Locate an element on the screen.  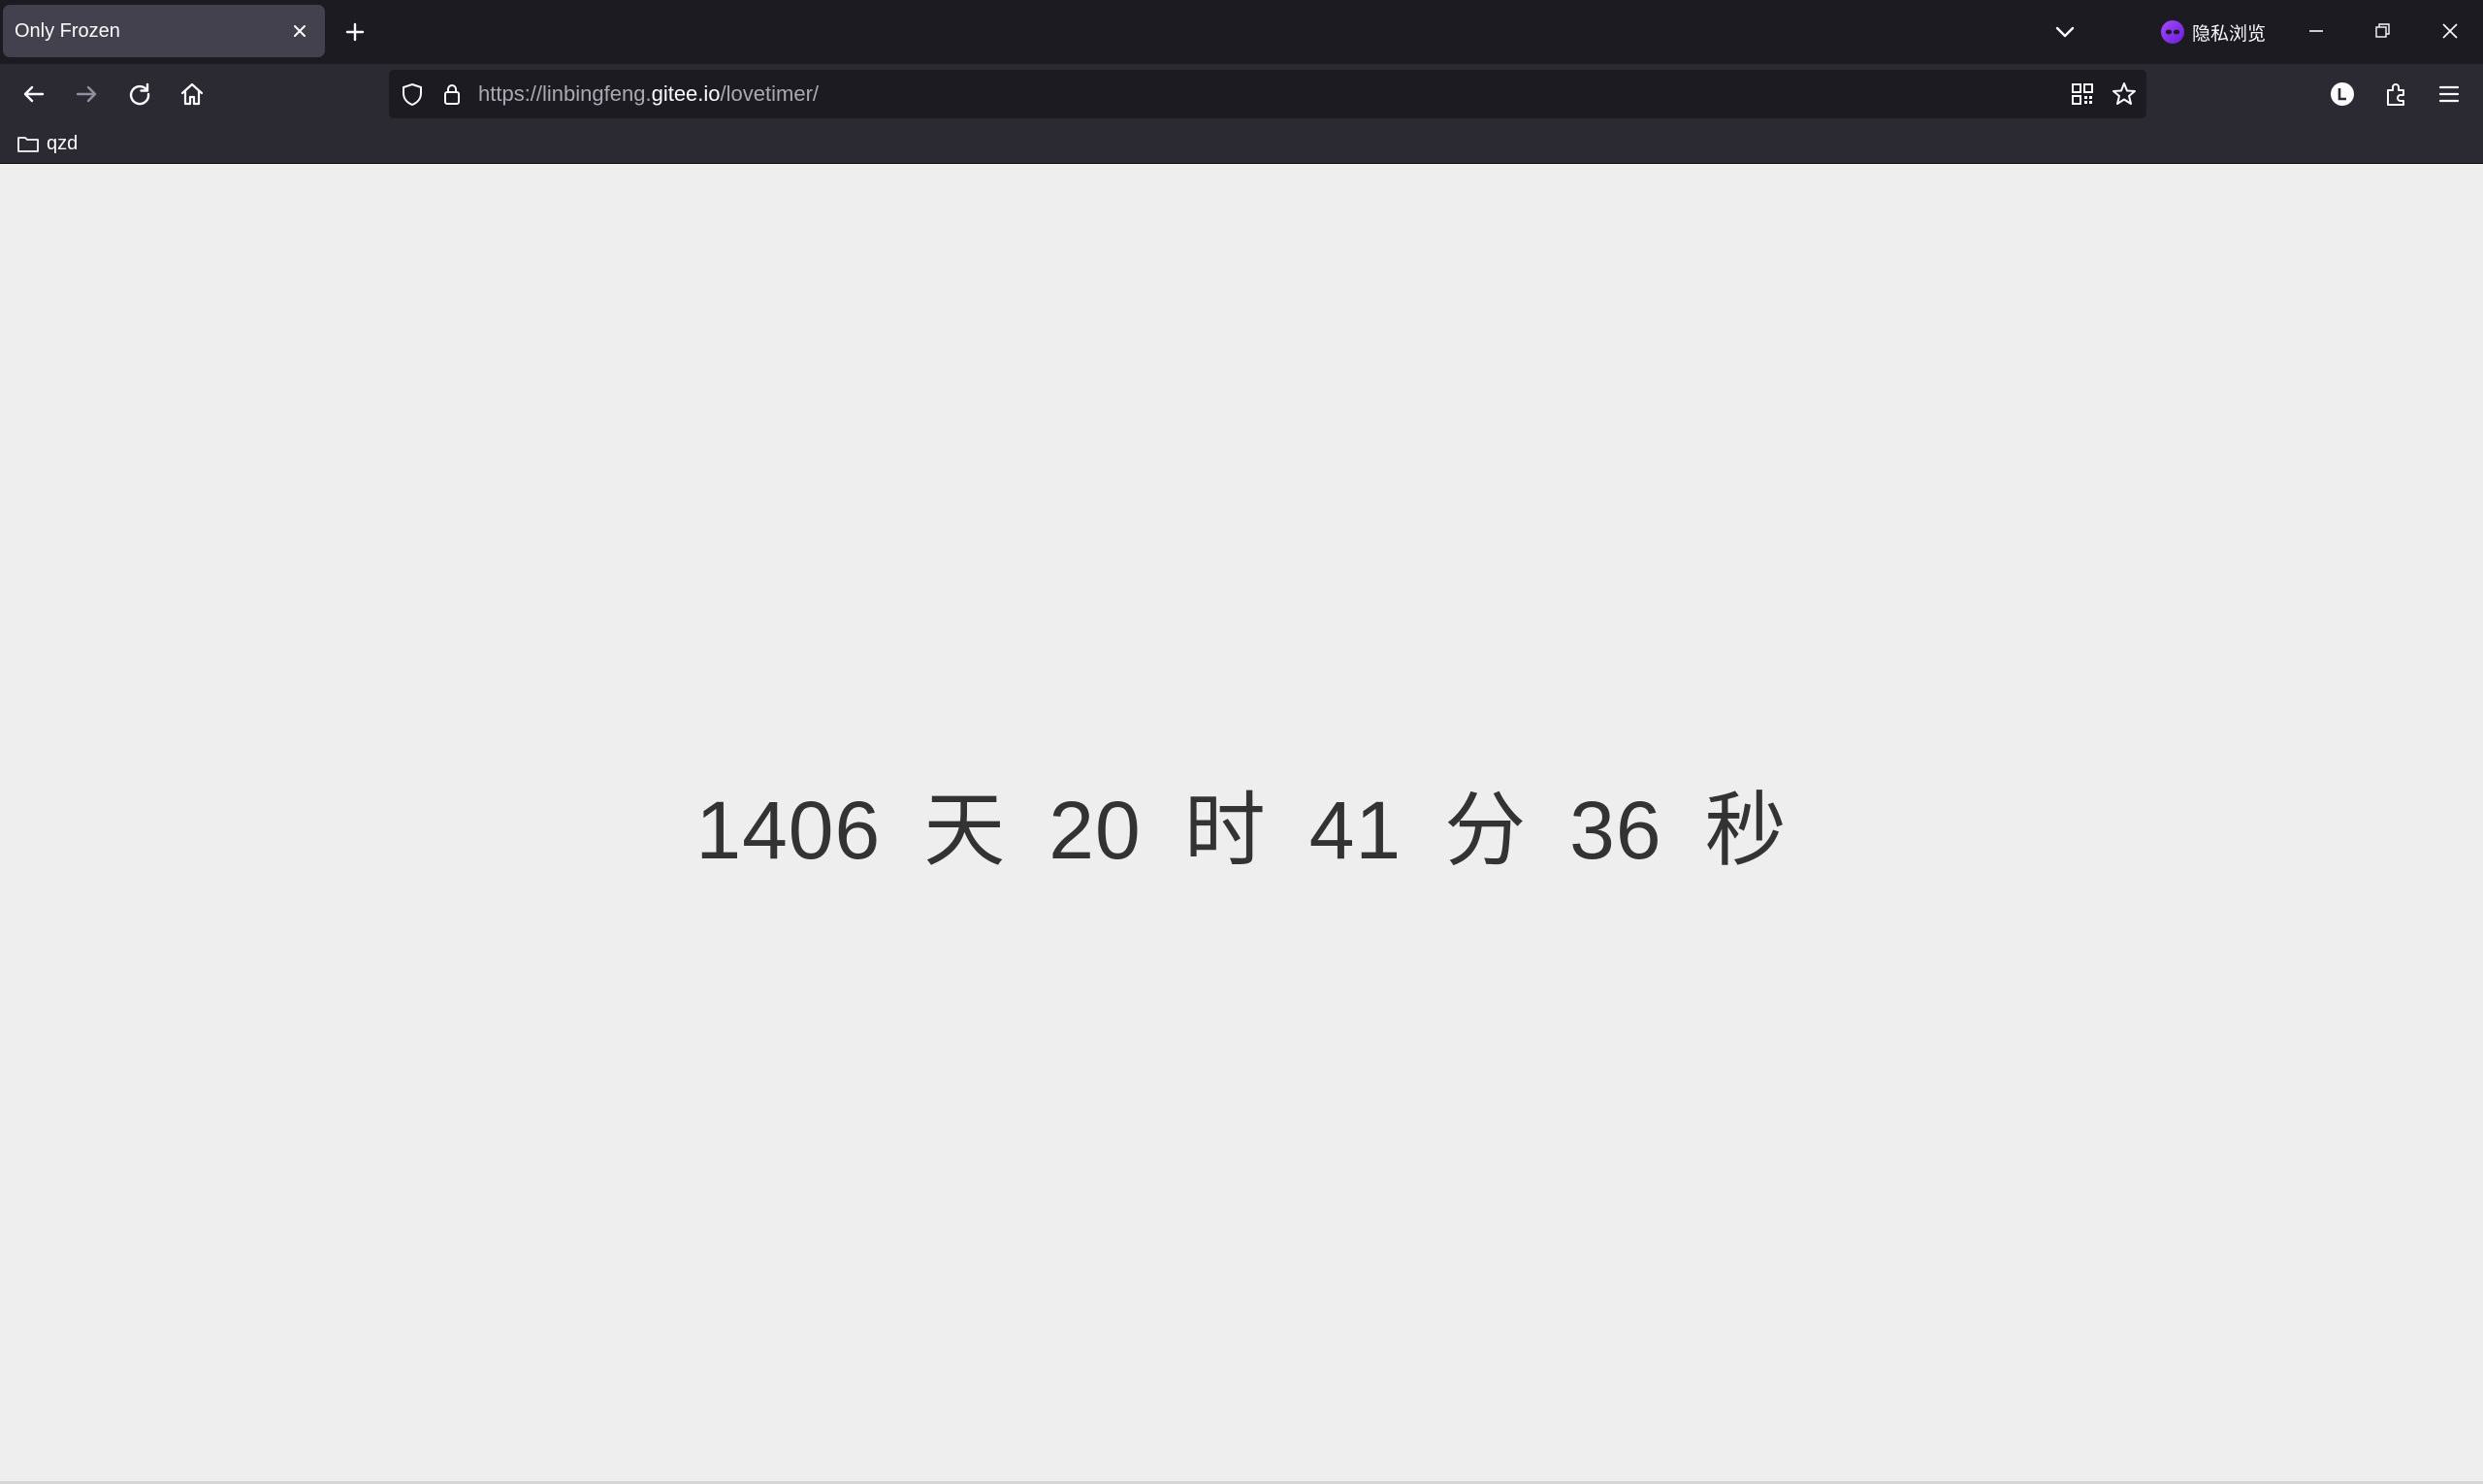
new-tab-plus-icon is located at coordinates (355, 32).